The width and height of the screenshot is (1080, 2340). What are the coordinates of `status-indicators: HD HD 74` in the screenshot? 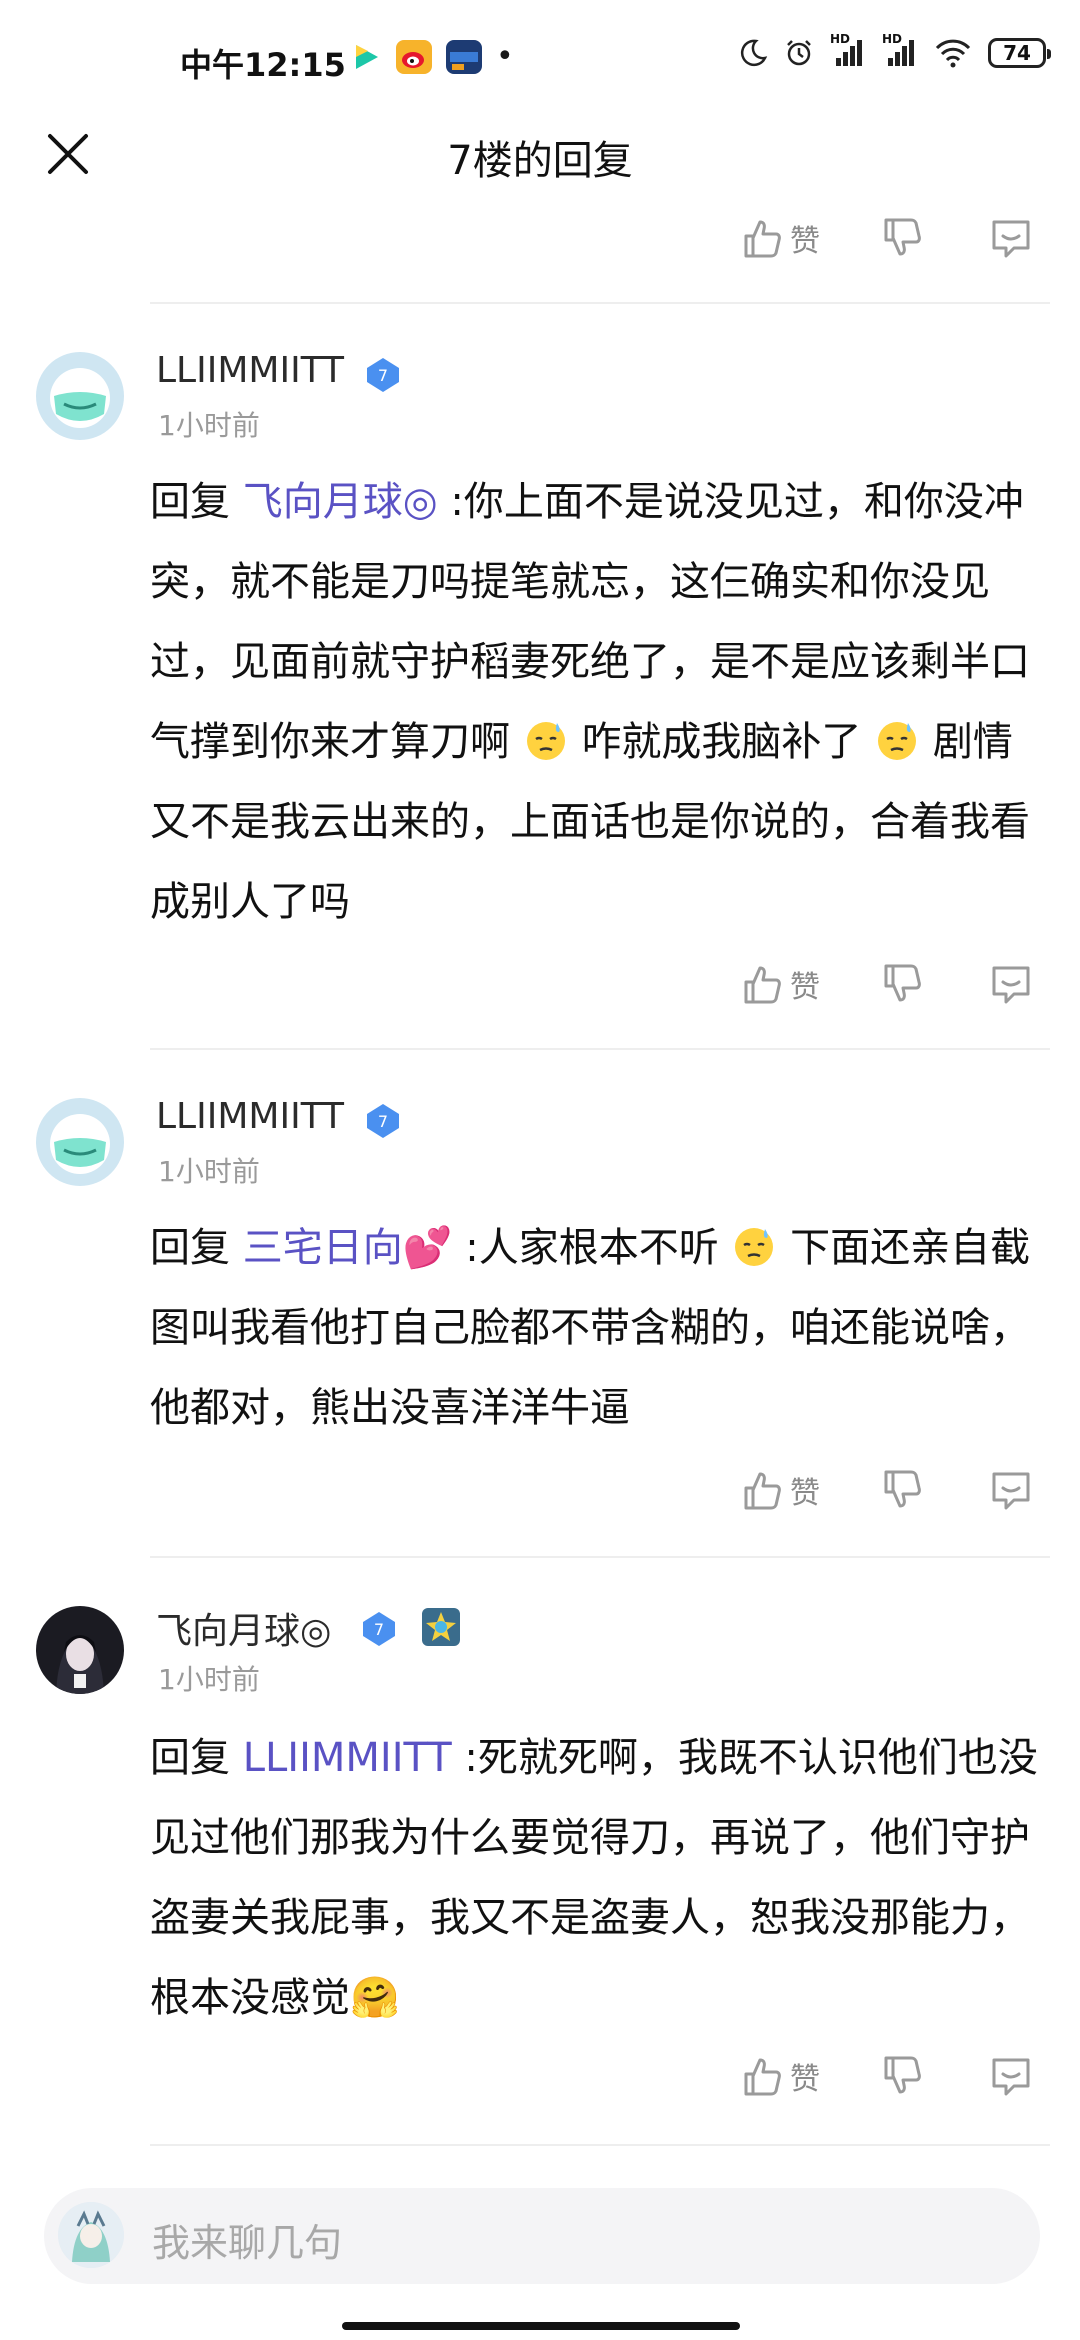 It's located at (894, 50).